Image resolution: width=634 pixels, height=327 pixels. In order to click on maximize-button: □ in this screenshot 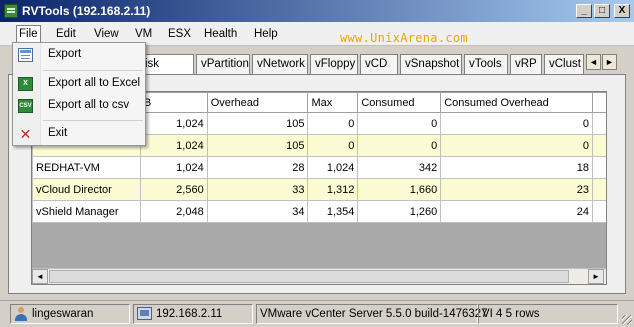, I will do `click(602, 11)`.